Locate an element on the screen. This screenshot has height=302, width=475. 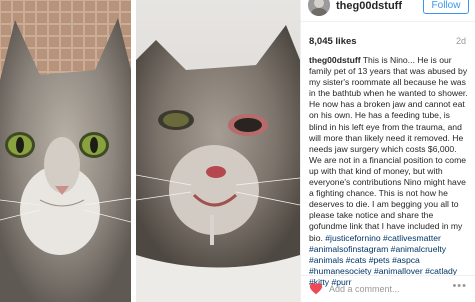
likes-count: 8,045 likes is located at coordinates (333, 41).